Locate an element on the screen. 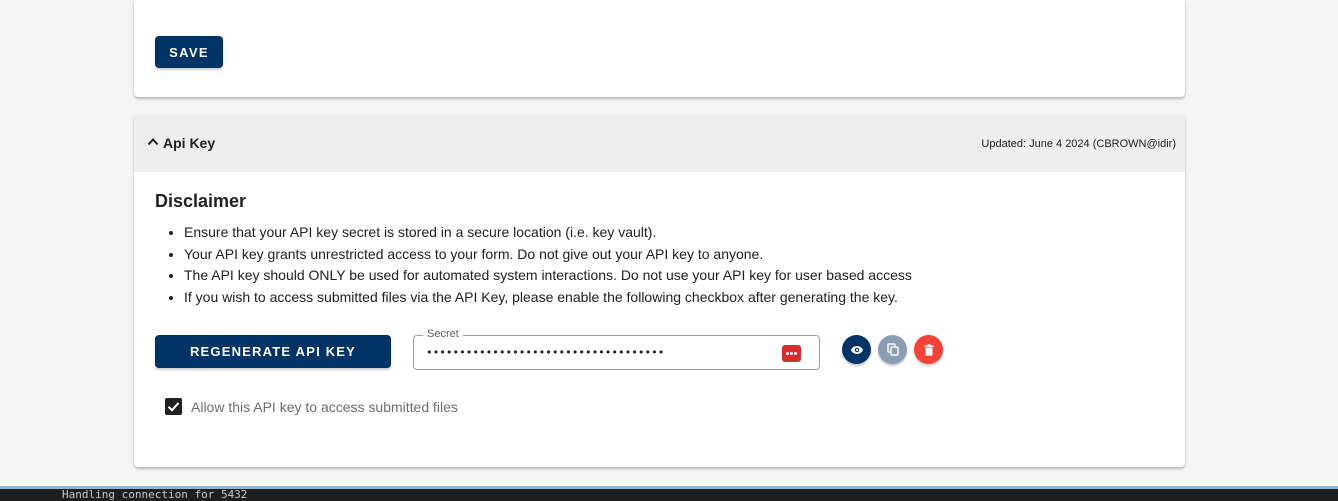  trash-icon is located at coordinates (928, 349).